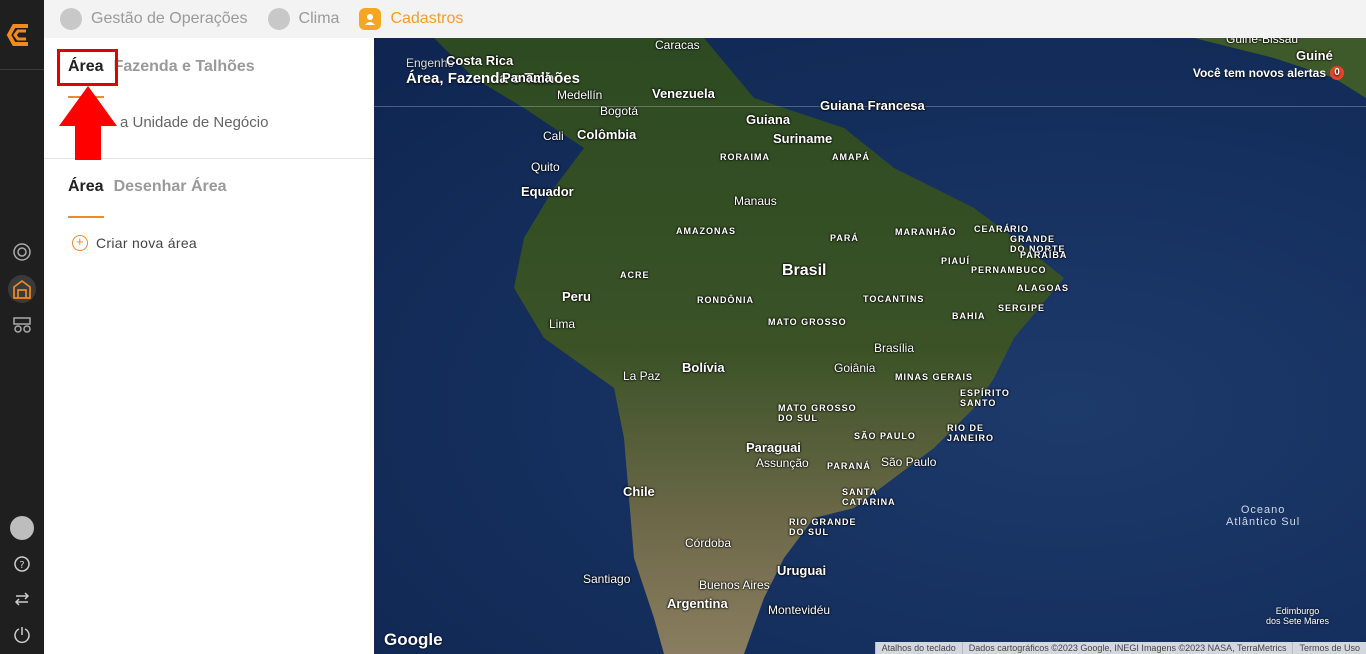  I want to click on map-label: PARÁ, so click(844, 238).